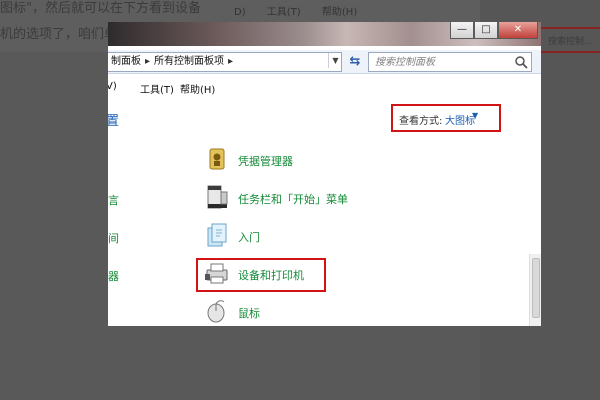  I want to click on title-bar: — □ ✕, so click(324, 34).